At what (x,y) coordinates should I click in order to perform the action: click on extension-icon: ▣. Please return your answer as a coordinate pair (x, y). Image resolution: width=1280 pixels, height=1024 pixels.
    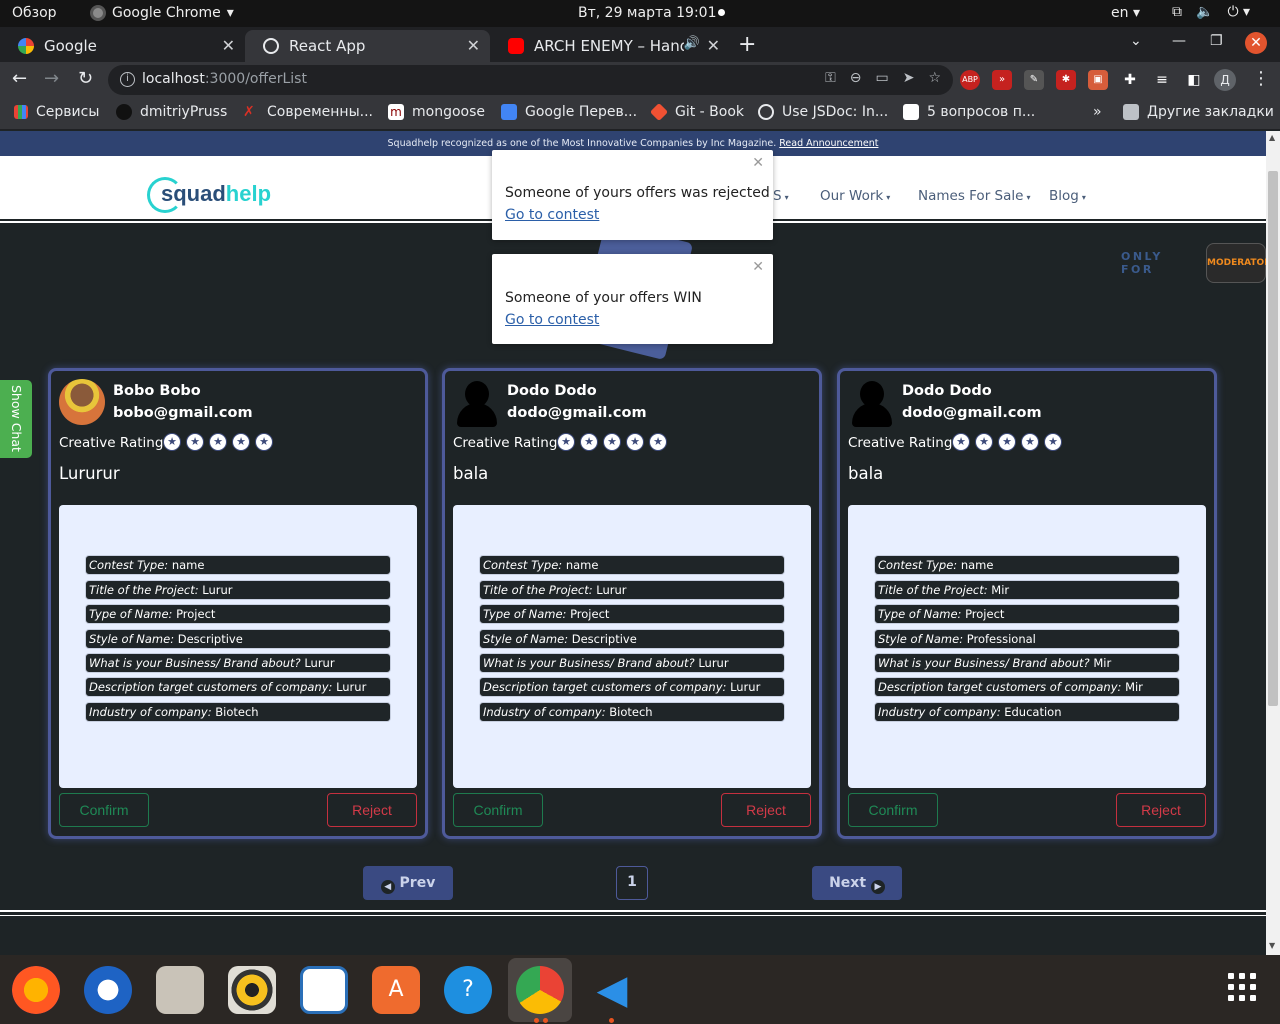
    Looking at the image, I should click on (1098, 80).